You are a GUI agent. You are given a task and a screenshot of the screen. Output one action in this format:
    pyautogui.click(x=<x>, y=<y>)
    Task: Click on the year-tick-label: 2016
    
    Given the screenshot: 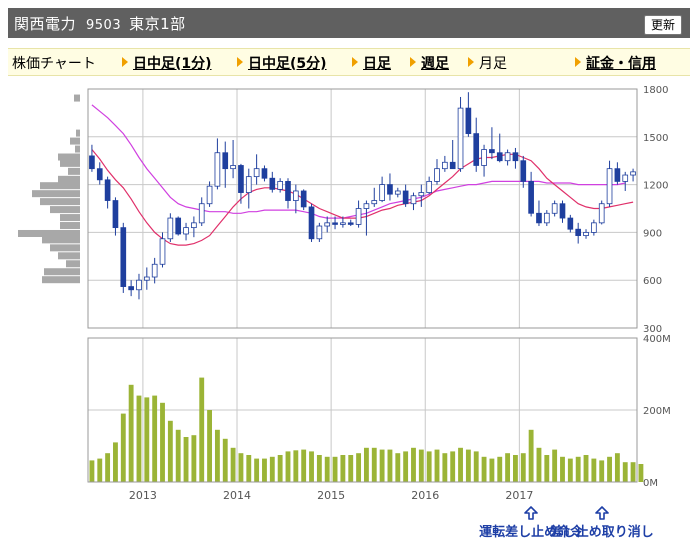 What is the action you would take?
    pyautogui.click(x=425, y=495)
    